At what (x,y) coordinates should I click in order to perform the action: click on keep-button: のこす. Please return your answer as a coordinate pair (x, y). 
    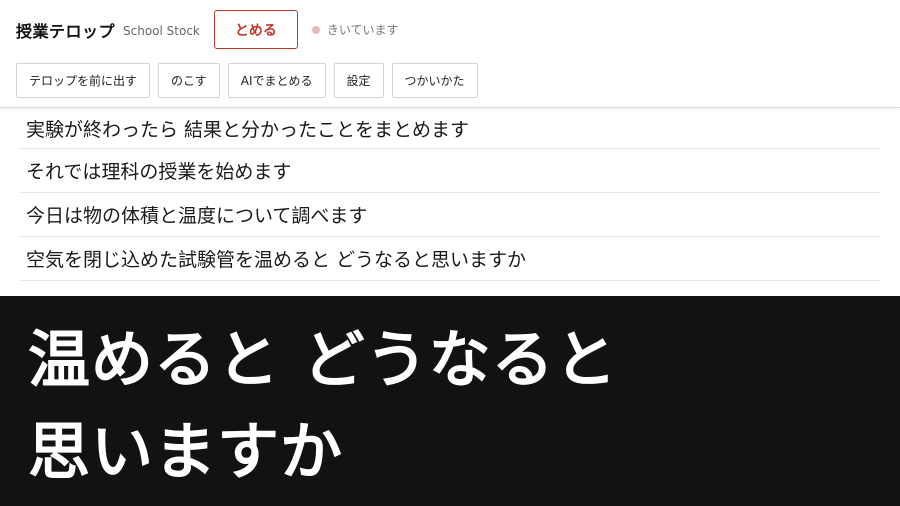
    Looking at the image, I should click on (189, 80).